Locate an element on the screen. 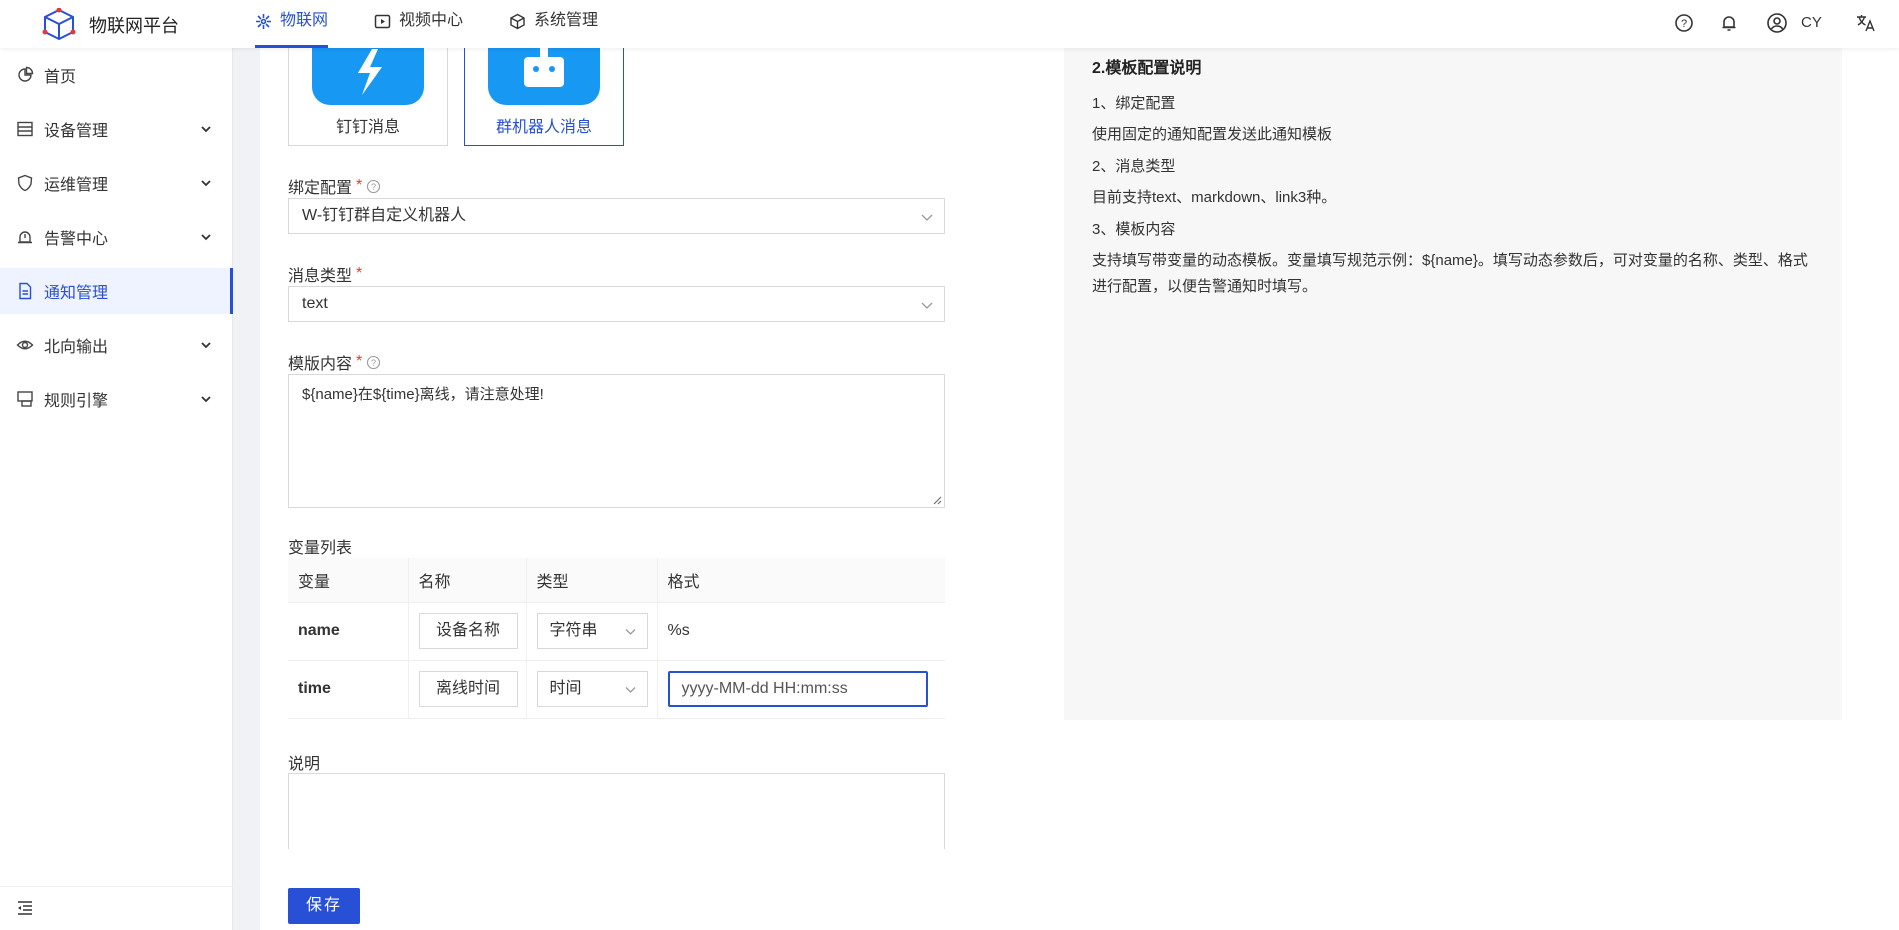 Image resolution: width=1899 pixels, height=930 pixels. variable-format: %s is located at coordinates (801, 631).